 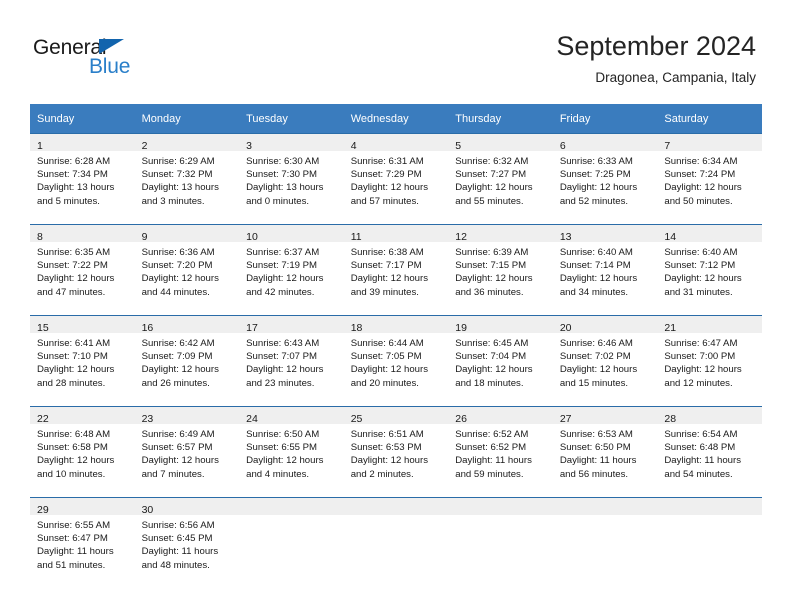 What do you see at coordinates (709, 119) in the screenshot?
I see `weekday-header-saturday: Saturday` at bounding box center [709, 119].